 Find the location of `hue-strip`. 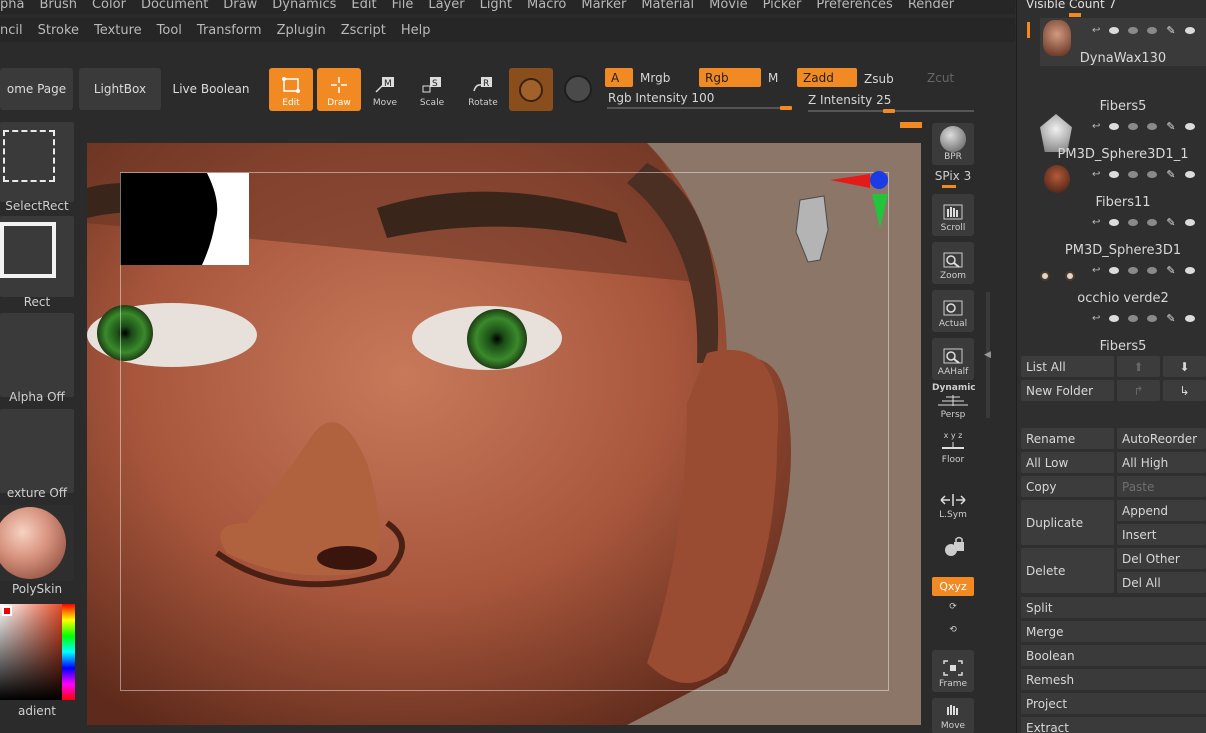

hue-strip is located at coordinates (68, 652).